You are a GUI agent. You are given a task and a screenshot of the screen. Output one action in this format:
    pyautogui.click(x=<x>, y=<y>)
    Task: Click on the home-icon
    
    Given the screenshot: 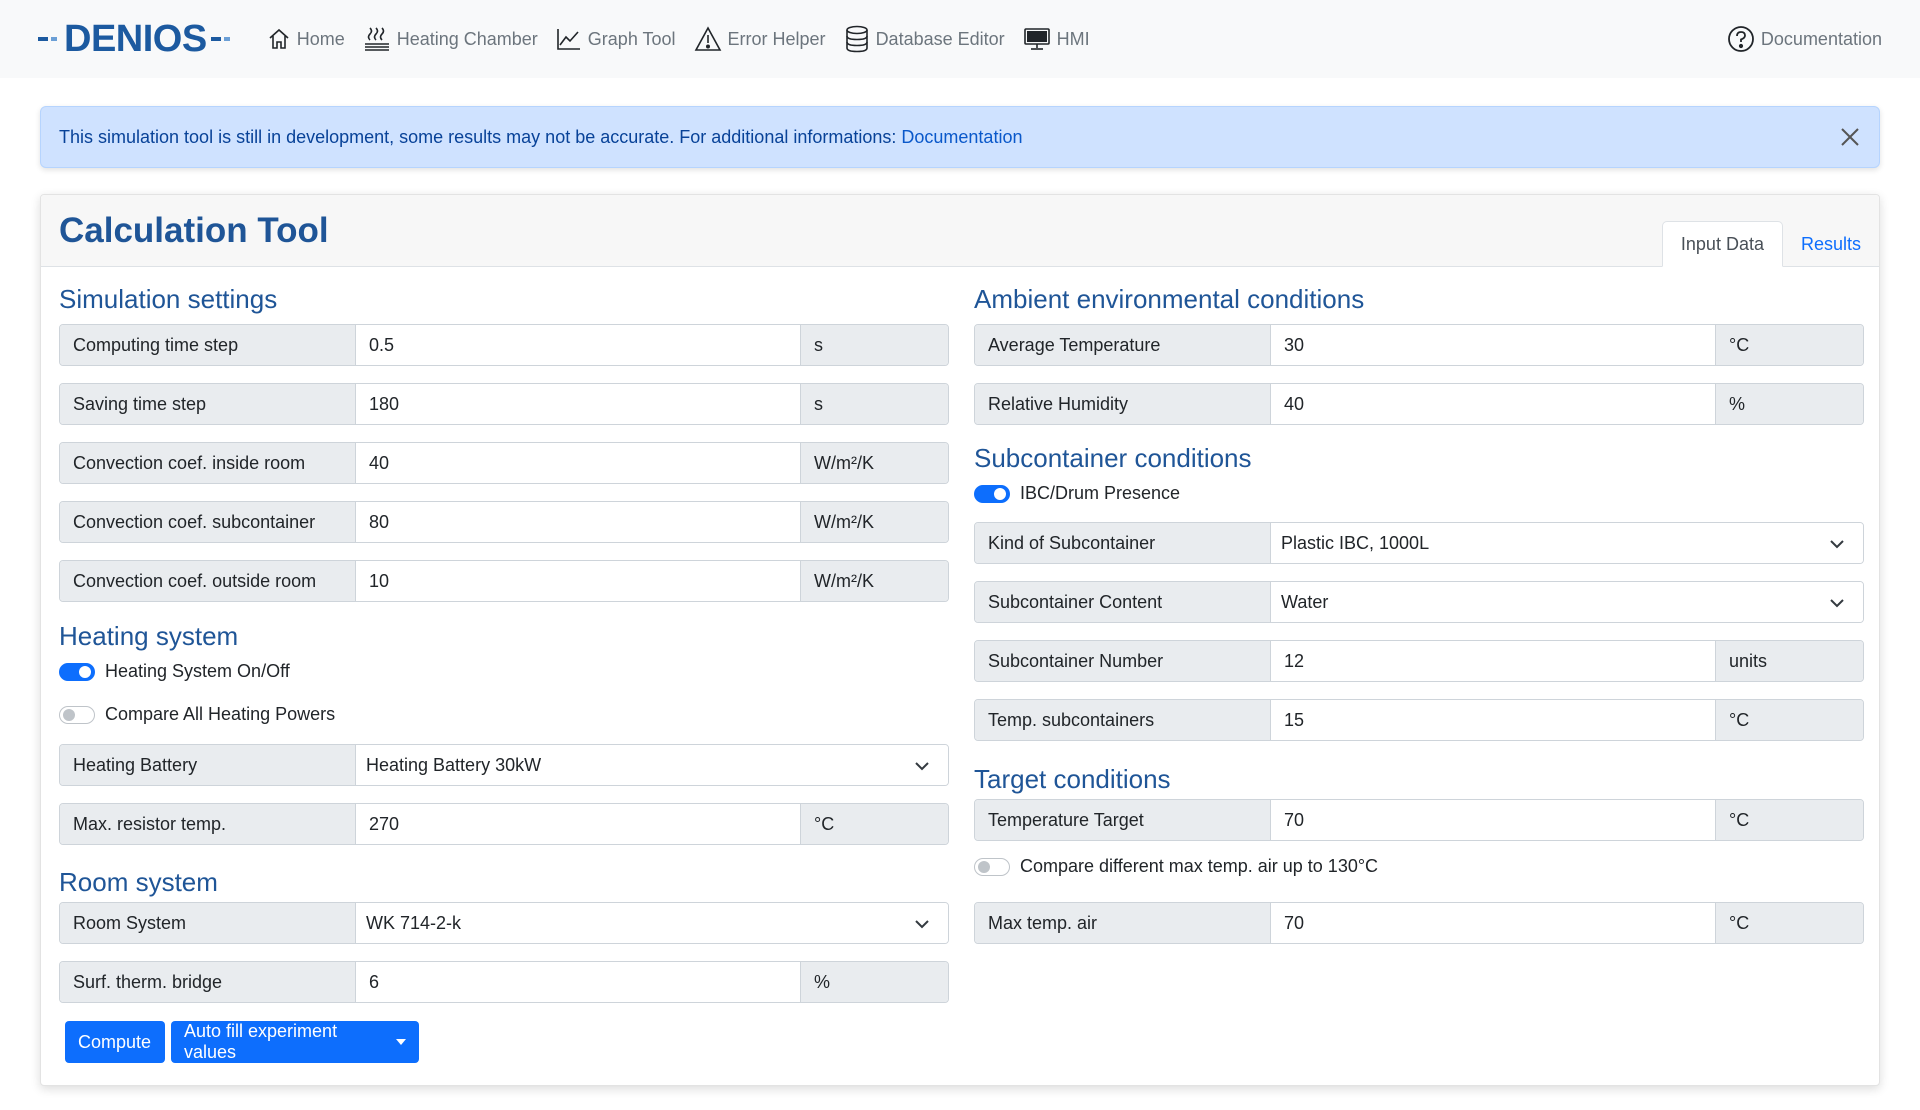 What is the action you would take?
    pyautogui.click(x=279, y=38)
    